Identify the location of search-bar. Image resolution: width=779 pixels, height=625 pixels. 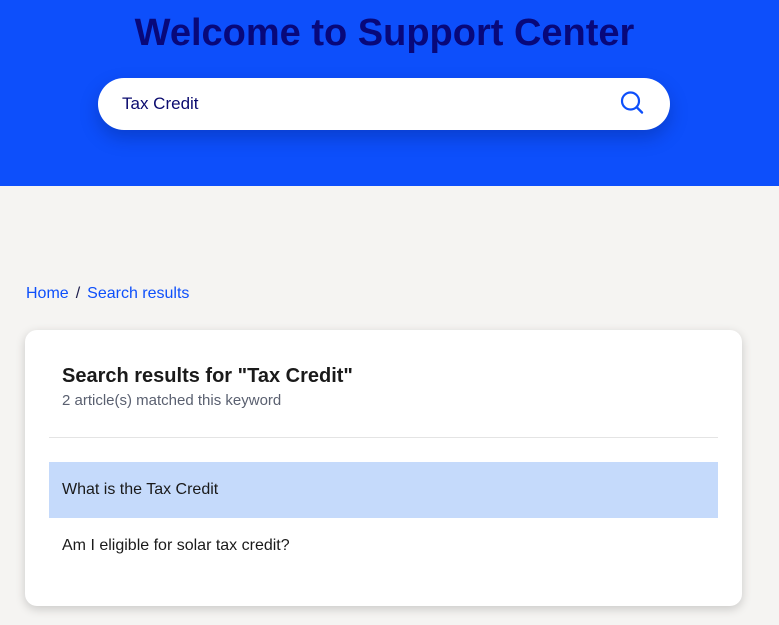
(384, 104).